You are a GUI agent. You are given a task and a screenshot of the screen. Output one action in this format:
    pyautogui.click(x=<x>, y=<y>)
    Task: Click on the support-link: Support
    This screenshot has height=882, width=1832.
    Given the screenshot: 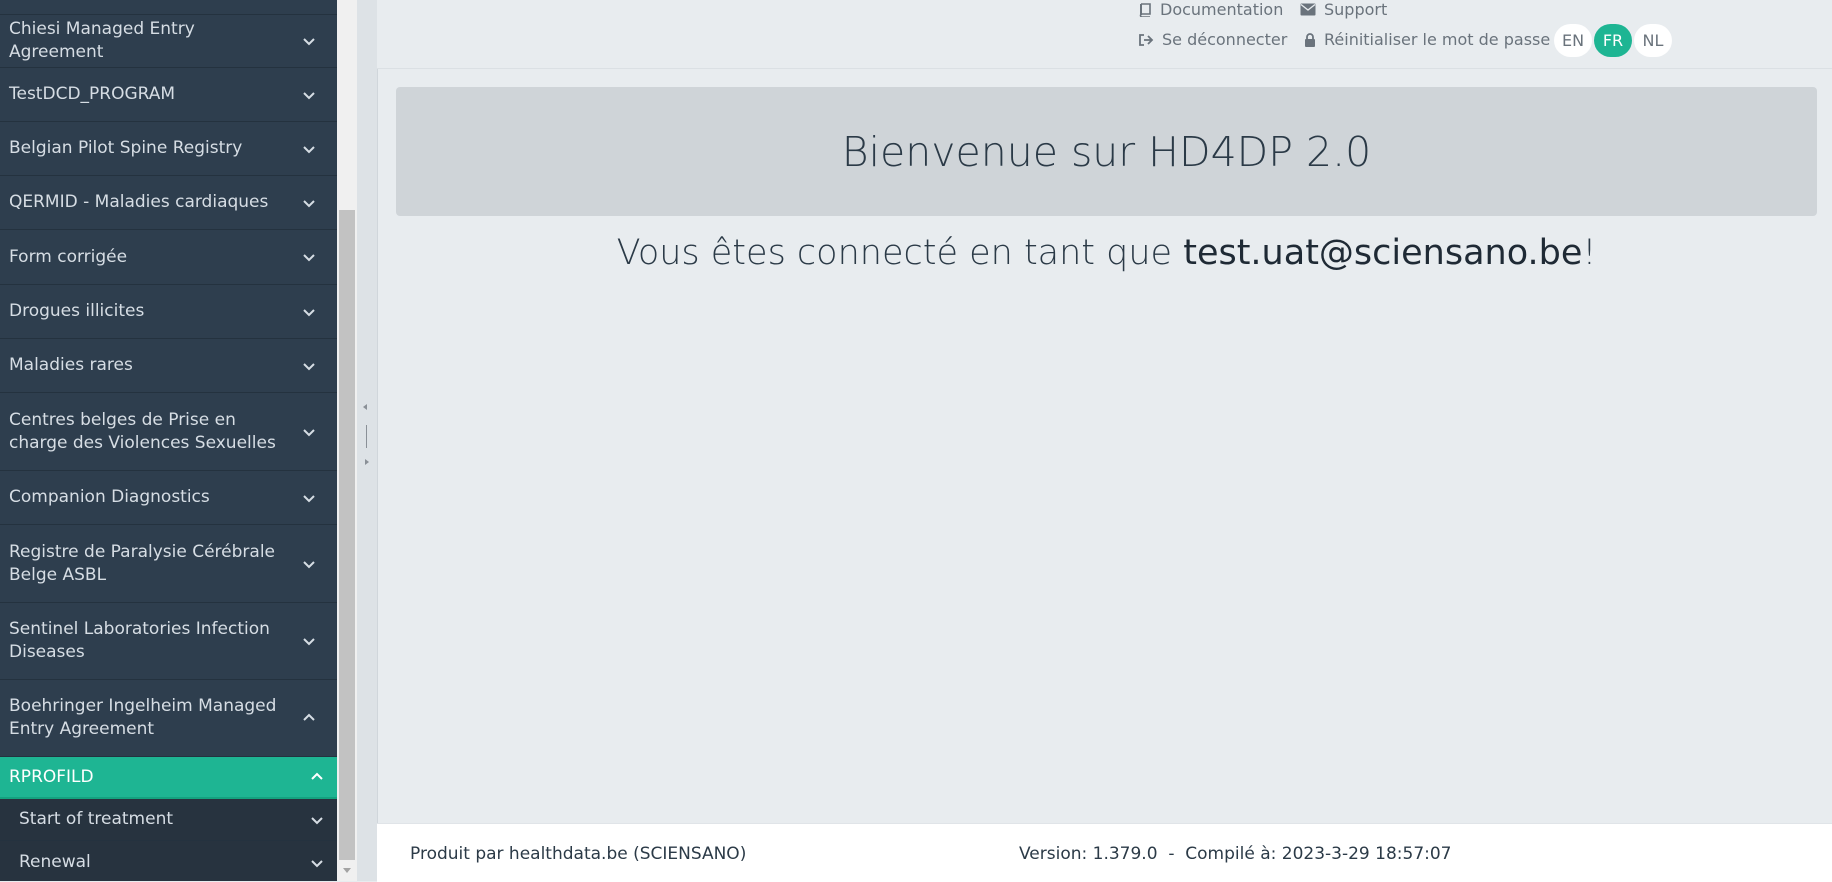 What is the action you would take?
    pyautogui.click(x=1343, y=9)
    